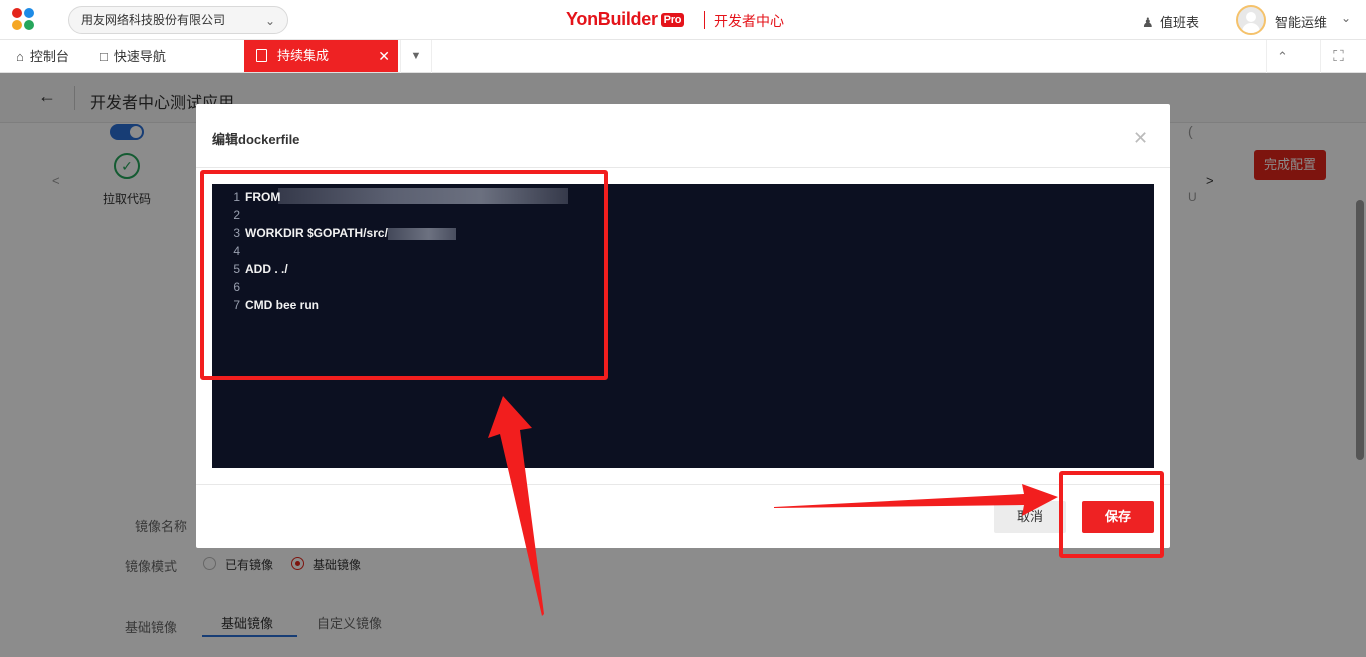  Describe the element at coordinates (404, 275) in the screenshot. I see `annotation-box-editor` at that location.